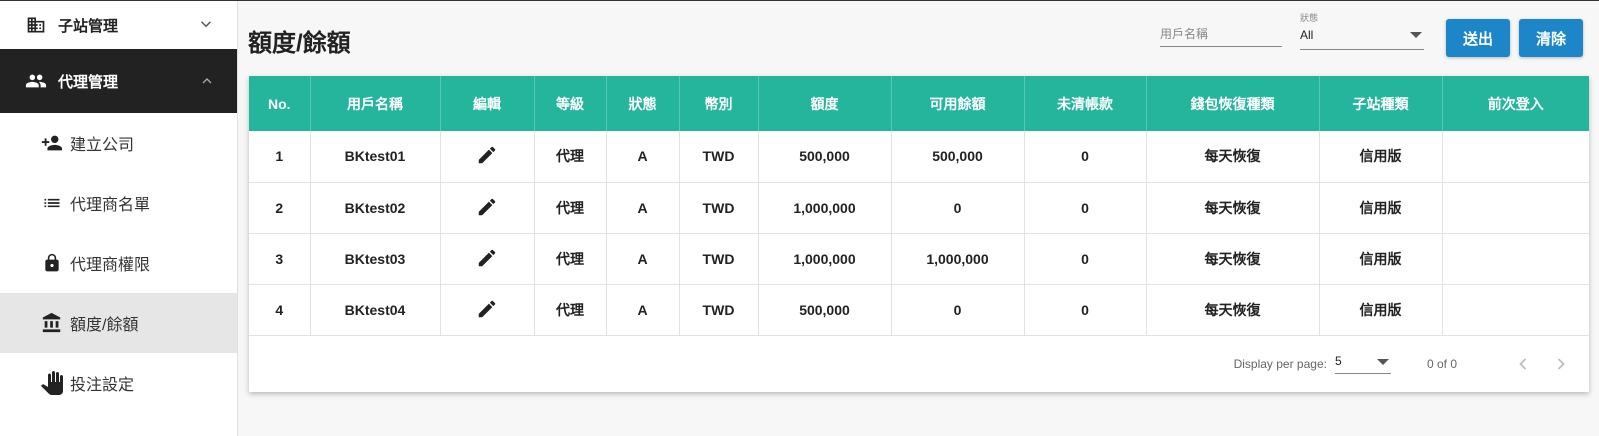 The height and width of the screenshot is (436, 1599). I want to click on username-filter, so click(1221, 36).